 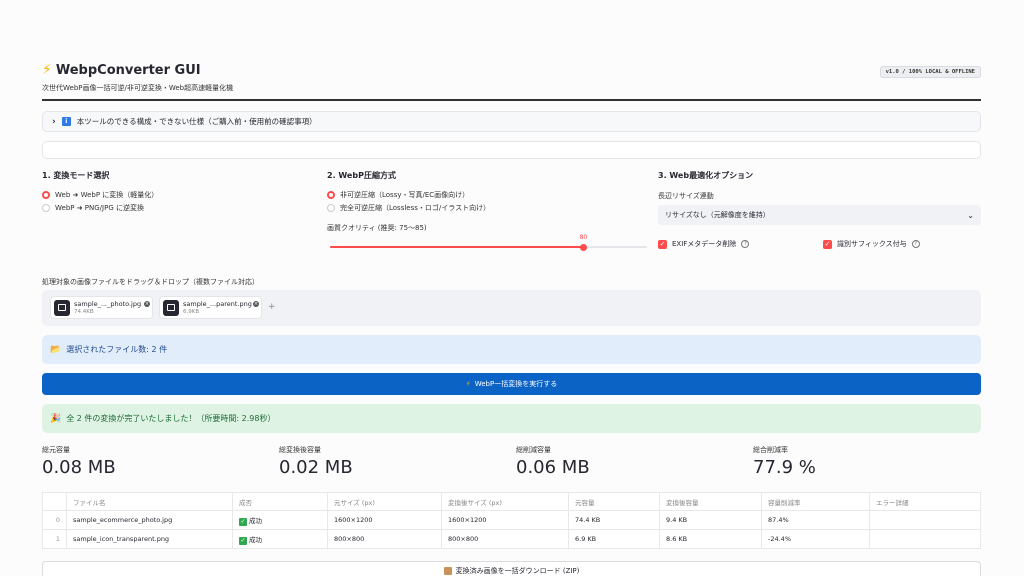 What do you see at coordinates (377, 228) in the screenshot?
I see `quality-label: 画質クオリティ (推奨: 75〜85)` at bounding box center [377, 228].